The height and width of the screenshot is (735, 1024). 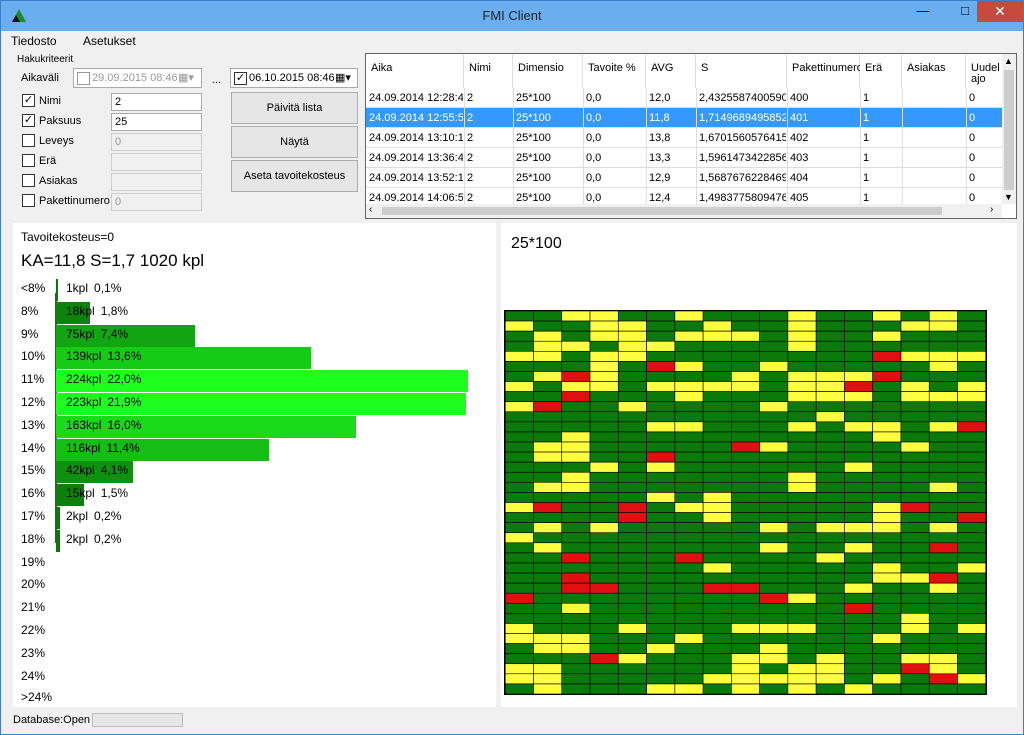 What do you see at coordinates (415, 71) in the screenshot?
I see `column-header: Aika` at bounding box center [415, 71].